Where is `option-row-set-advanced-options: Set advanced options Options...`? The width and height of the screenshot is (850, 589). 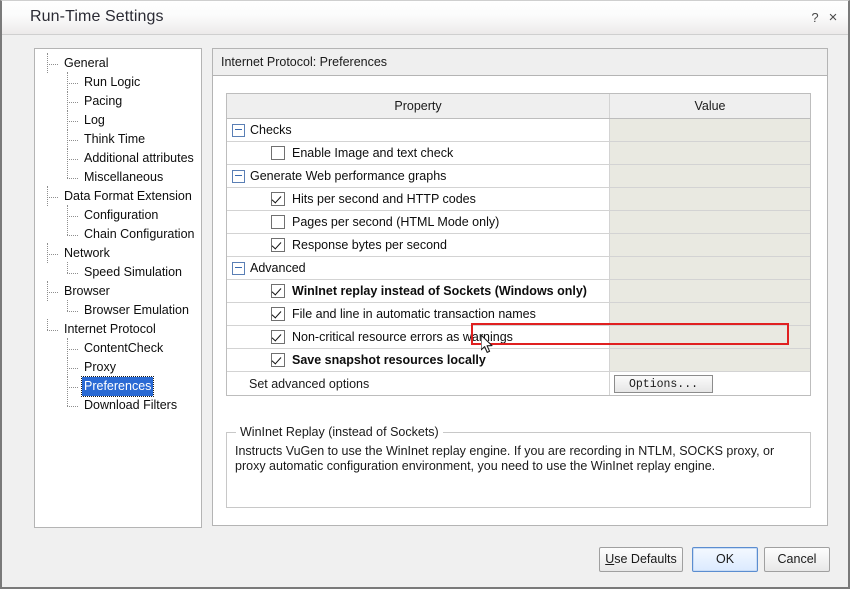
option-row-set-advanced-options: Set advanced options Options... is located at coordinates (518, 383).